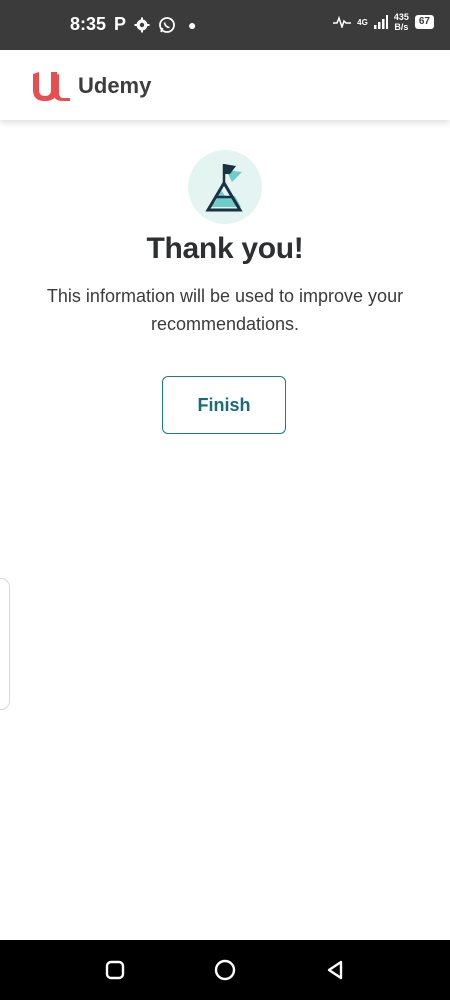 Image resolution: width=450 pixels, height=1000 pixels. What do you see at coordinates (342, 22) in the screenshot?
I see `activity-icon` at bounding box center [342, 22].